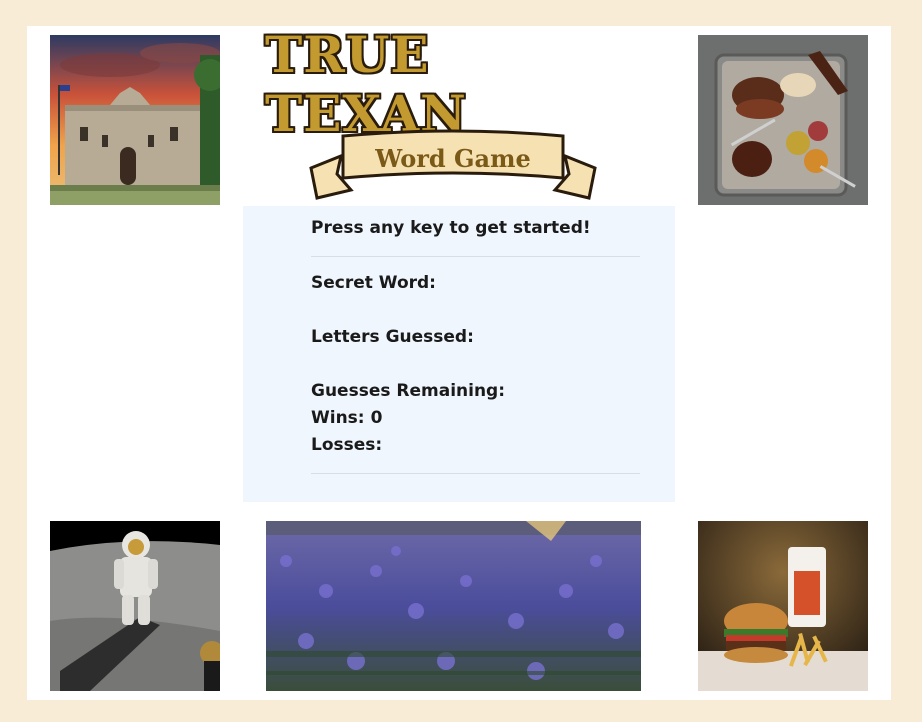 This screenshot has height=722, width=922. Describe the element at coordinates (783, 606) in the screenshot. I see `burger-and-fries-image` at that location.